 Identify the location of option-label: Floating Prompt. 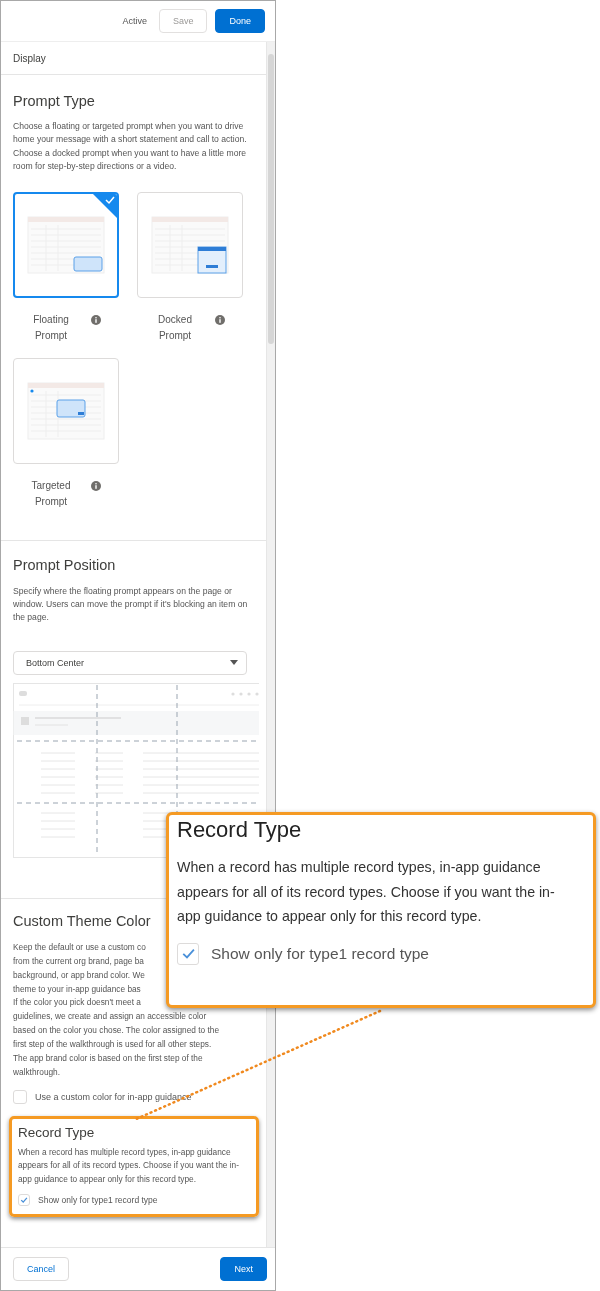
(51, 327).